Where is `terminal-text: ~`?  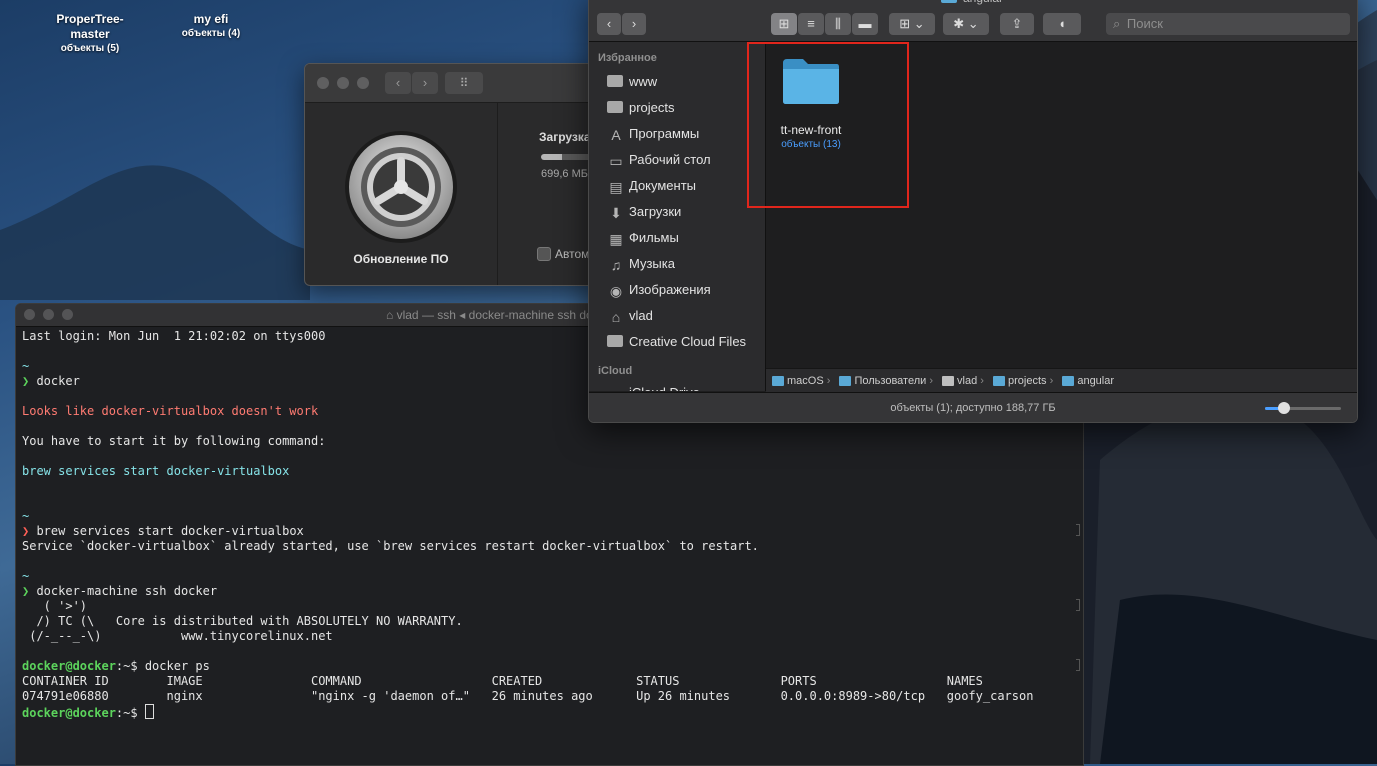 terminal-text: ~ is located at coordinates (26, 366).